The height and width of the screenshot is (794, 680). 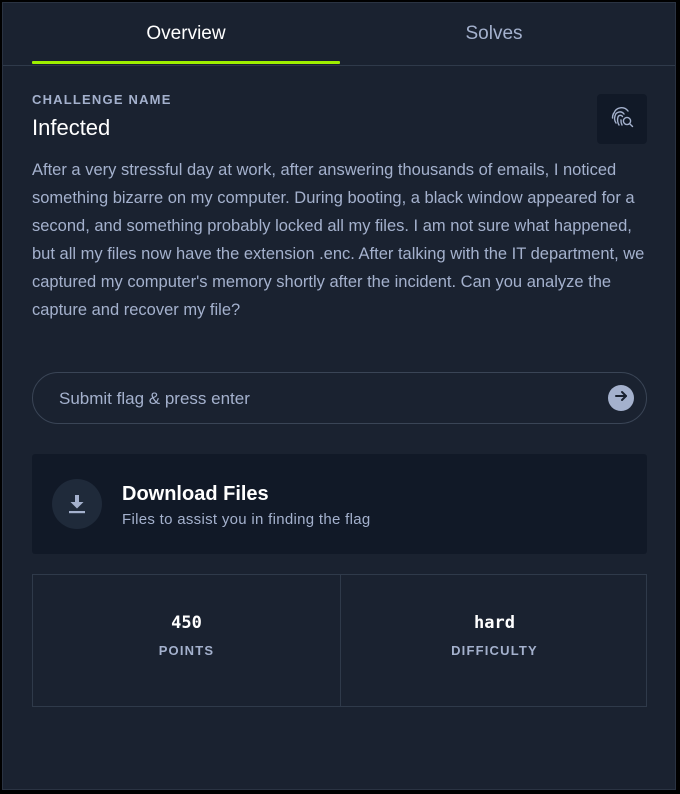 I want to click on challenge-title: Infected, so click(x=71, y=127).